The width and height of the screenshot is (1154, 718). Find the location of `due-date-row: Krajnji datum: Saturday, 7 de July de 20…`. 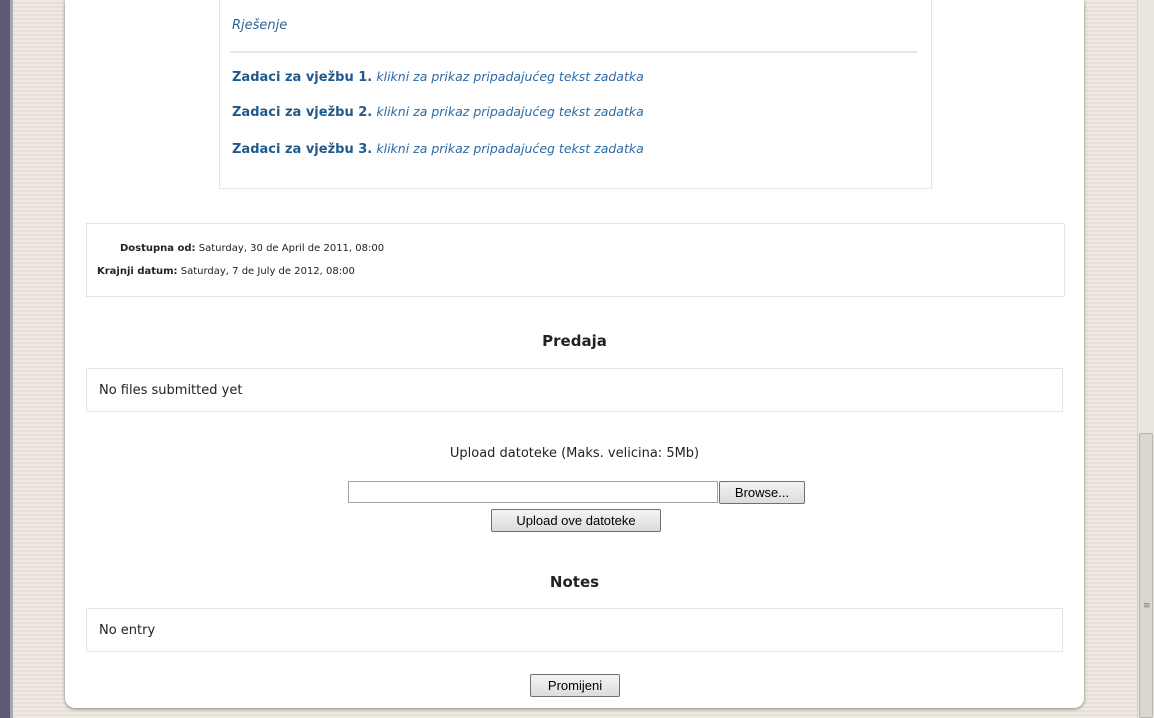

due-date-row: Krajnji datum: Saturday, 7 de July de 20… is located at coordinates (226, 271).